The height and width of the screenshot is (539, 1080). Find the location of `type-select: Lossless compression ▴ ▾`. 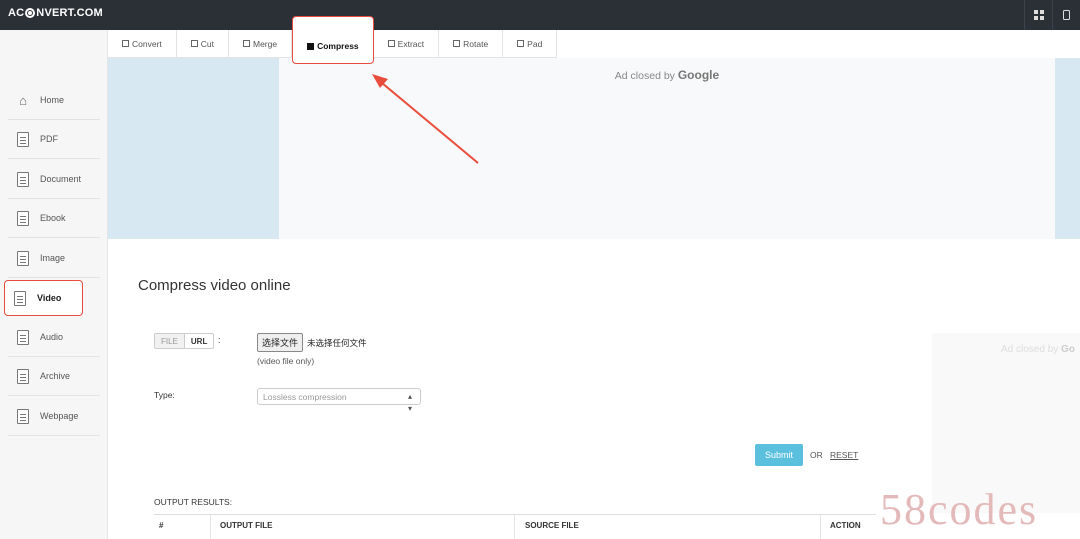

type-select: Lossless compression ▴ ▾ is located at coordinates (339, 400).